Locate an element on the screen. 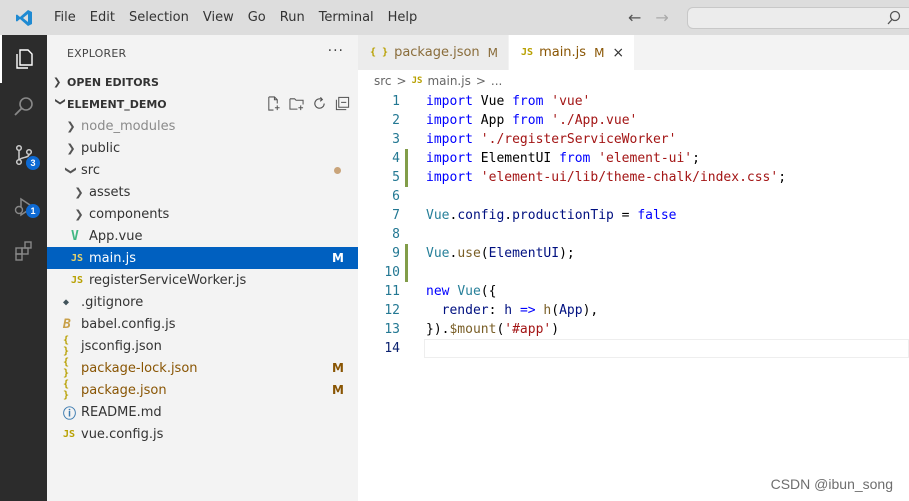  added-line-marker is located at coordinates (406, 158).